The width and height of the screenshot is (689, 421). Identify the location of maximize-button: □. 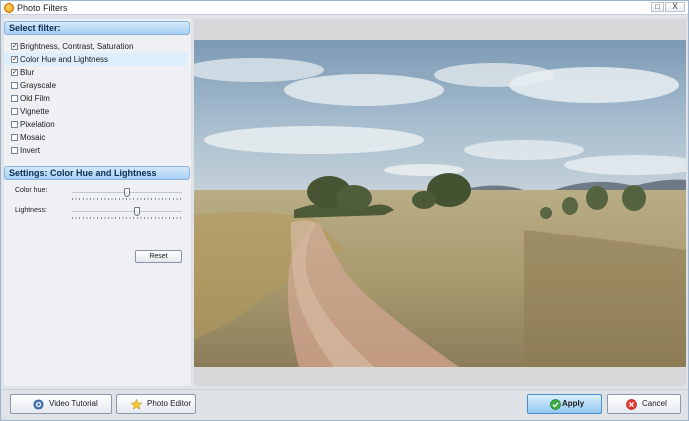
(657, 7).